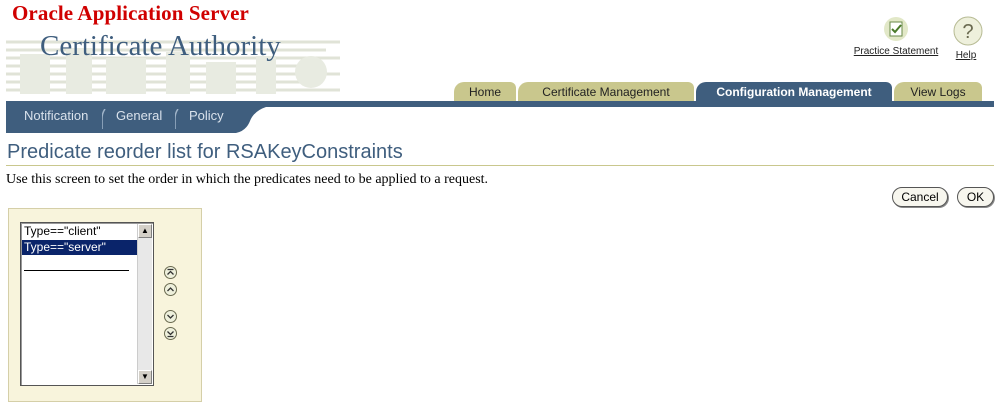 Image resolution: width=1004 pixels, height=408 pixels. Describe the element at coordinates (794, 92) in the screenshot. I see `tab-configuration-management: Configuration Management` at that location.